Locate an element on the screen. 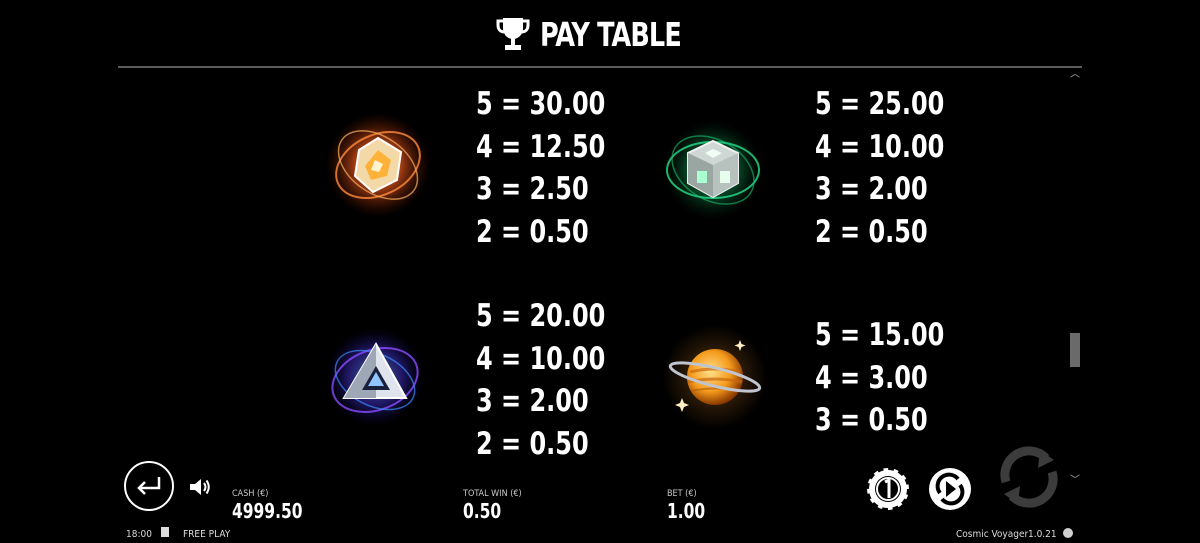 The width and height of the screenshot is (1200, 543). info-icon is located at coordinates (1068, 533).